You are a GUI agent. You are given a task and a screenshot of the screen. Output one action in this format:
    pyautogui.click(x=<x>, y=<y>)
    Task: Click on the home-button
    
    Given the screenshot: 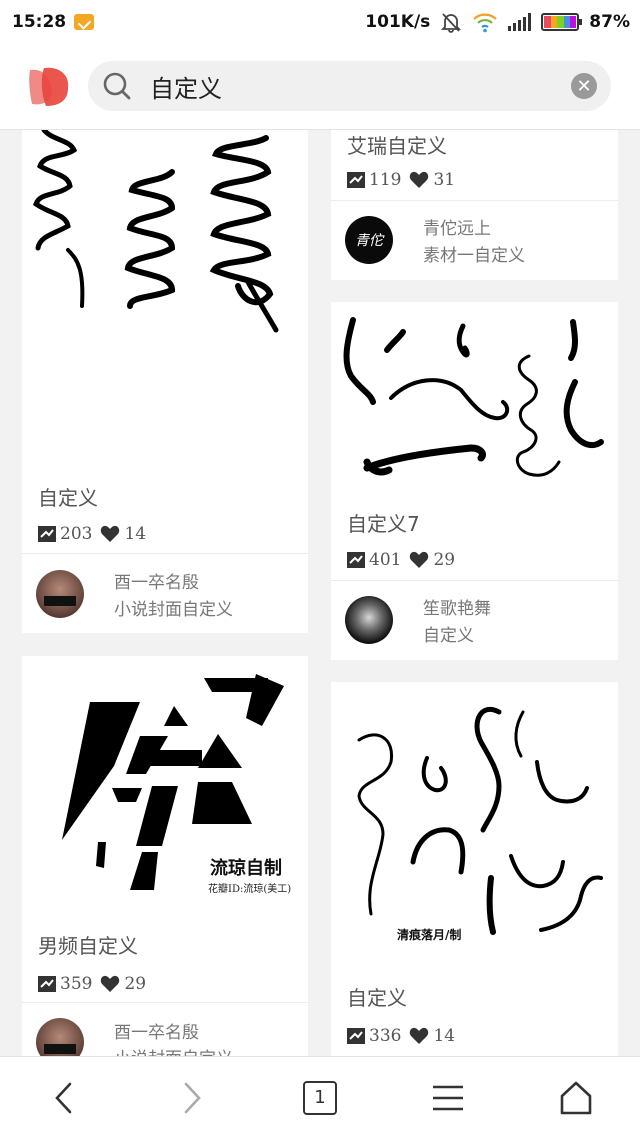 What is the action you would take?
    pyautogui.click(x=576, y=1098)
    